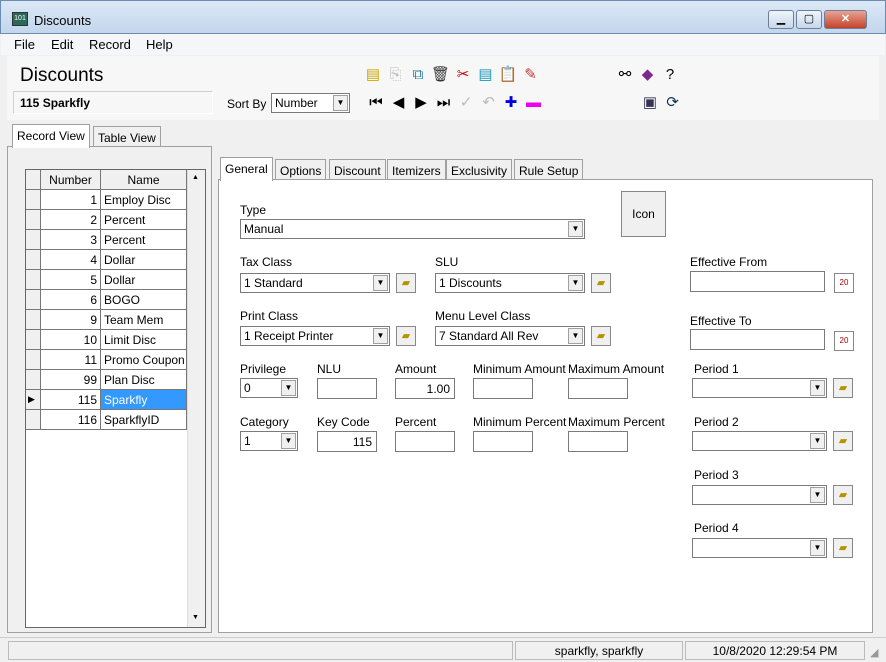 The image size is (886, 662). I want to click on table-row: 3 Percent, so click(107, 240).